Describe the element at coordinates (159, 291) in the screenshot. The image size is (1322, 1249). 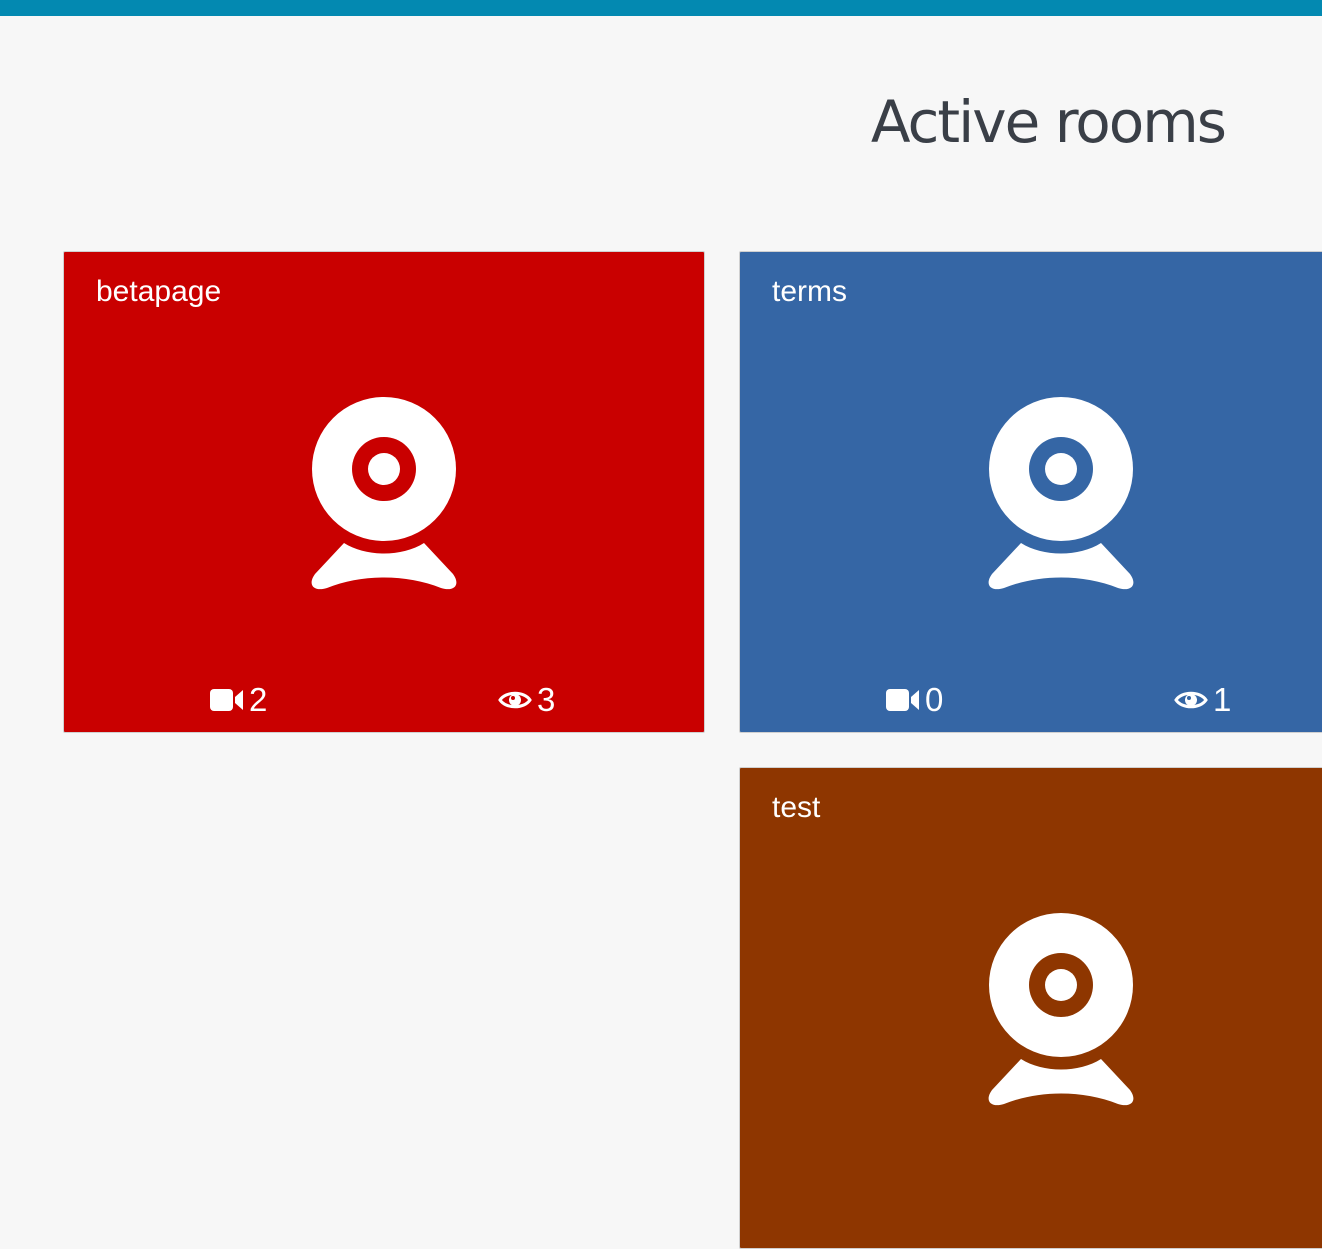
I see `room-name: betapage` at that location.